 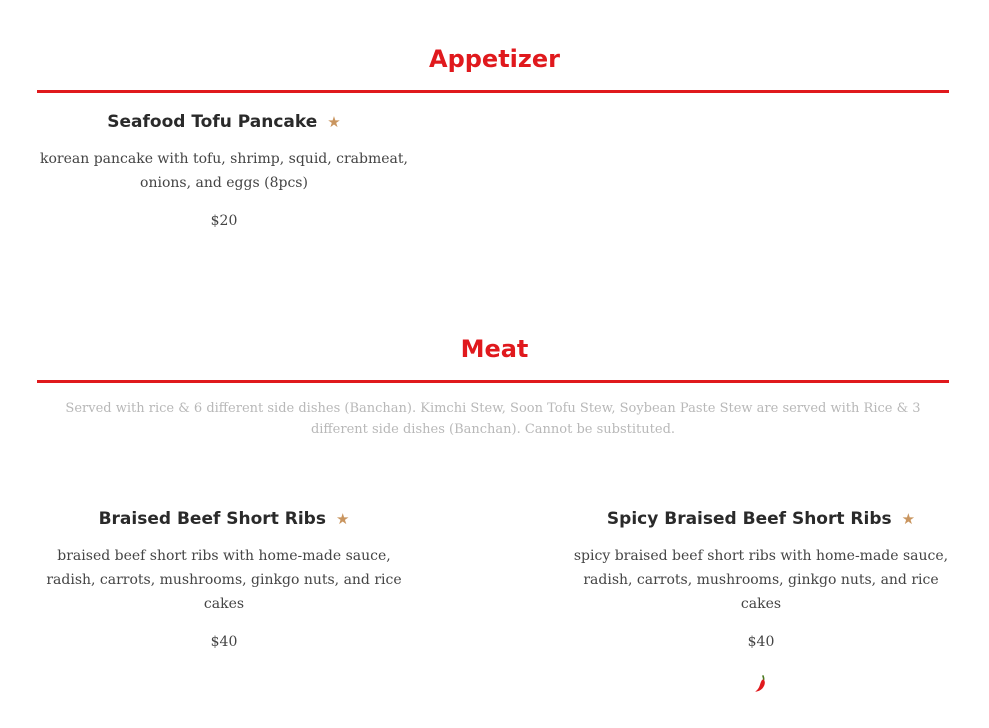 I want to click on menu-item-name: Braised Beef Short Ribs, so click(x=212, y=519).